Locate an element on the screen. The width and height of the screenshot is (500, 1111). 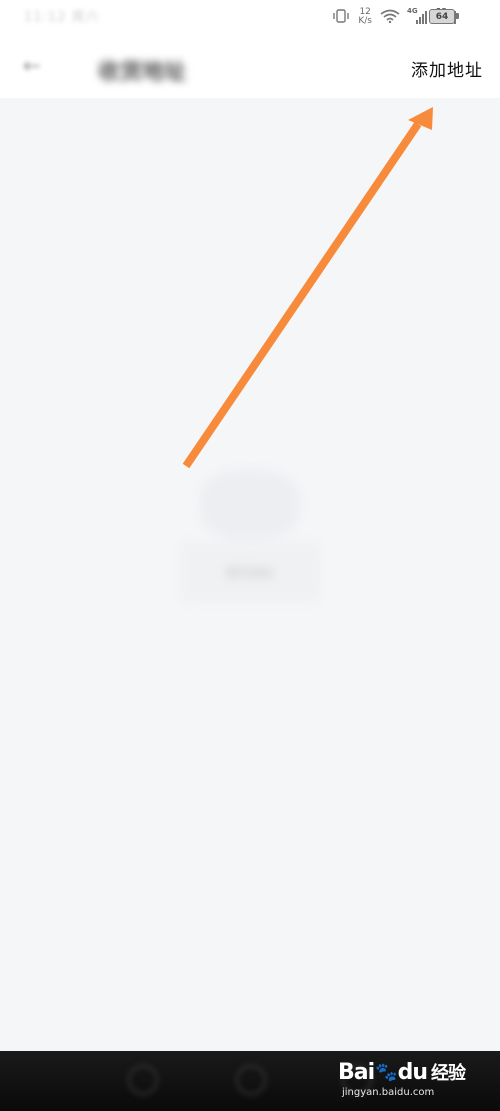
vibrate-icon is located at coordinates (341, 17).